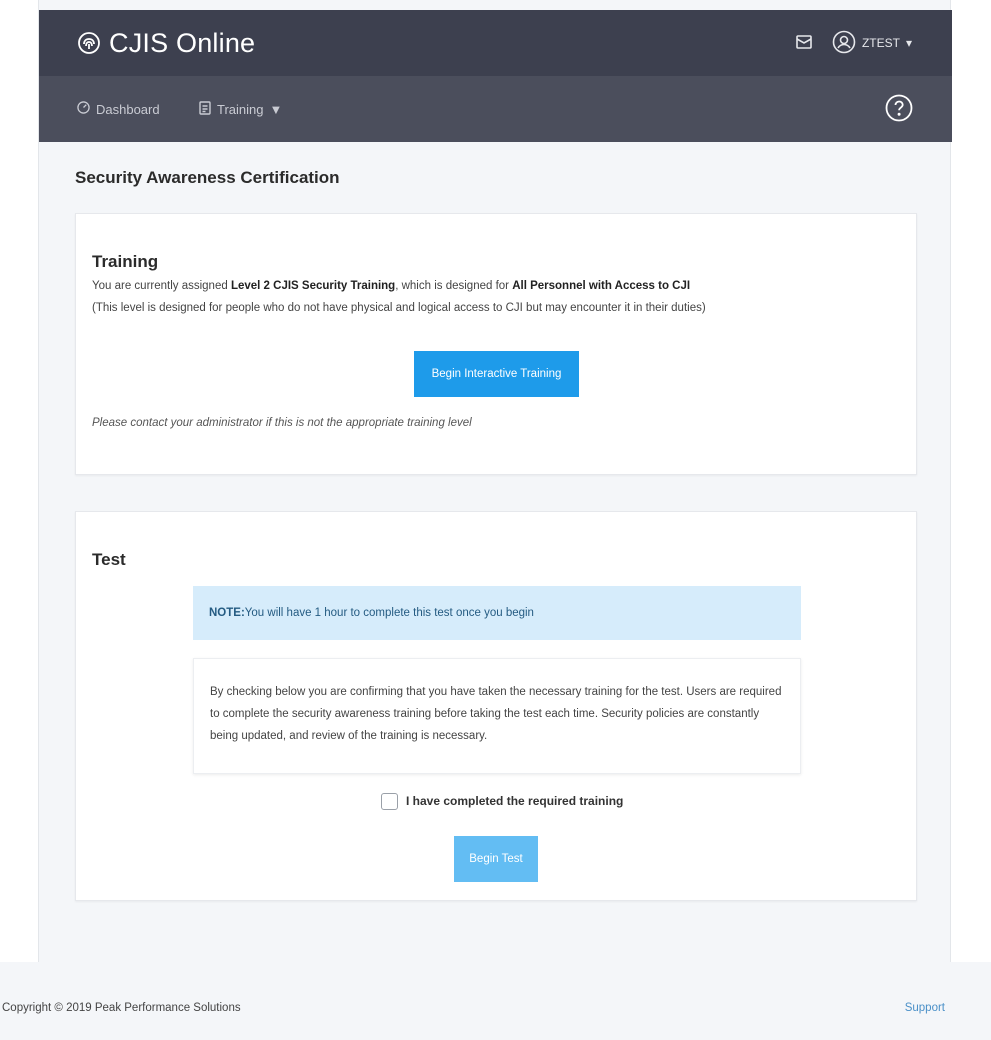 This screenshot has height=1040, width=991. What do you see at coordinates (83, 109) in the screenshot?
I see `gauge-icon` at bounding box center [83, 109].